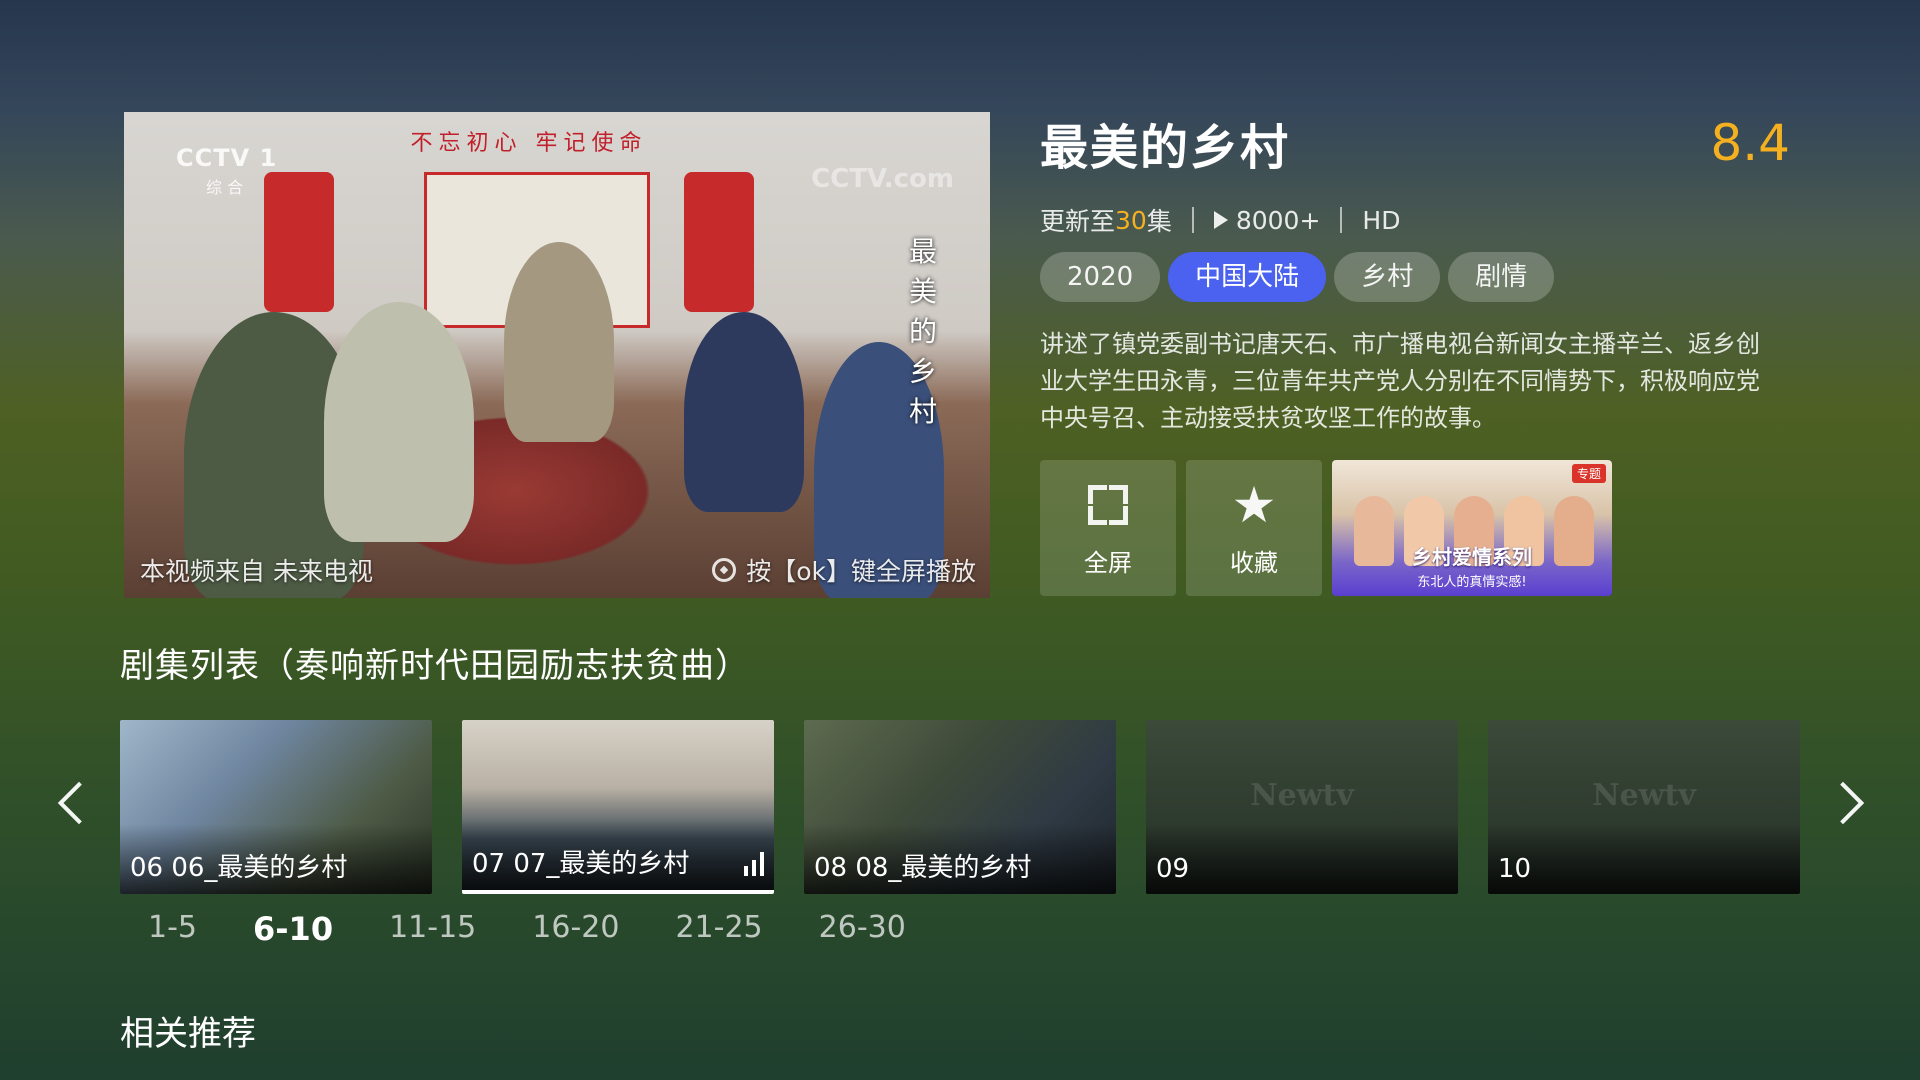 Image resolution: width=1920 pixels, height=1080 pixels. I want to click on fullscreen-label: 全屏, so click(1108, 562).